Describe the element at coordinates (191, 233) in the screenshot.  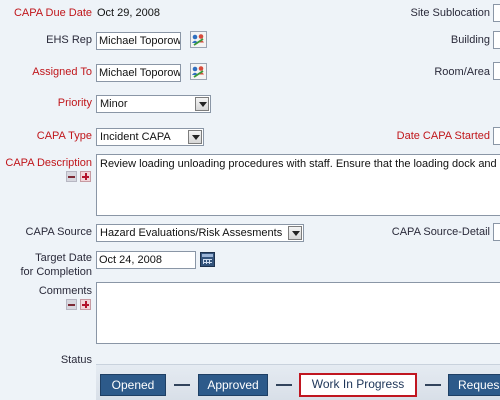
I see `capa-source-selected-value: Hazard Evaluations/Risk Assesments` at that location.